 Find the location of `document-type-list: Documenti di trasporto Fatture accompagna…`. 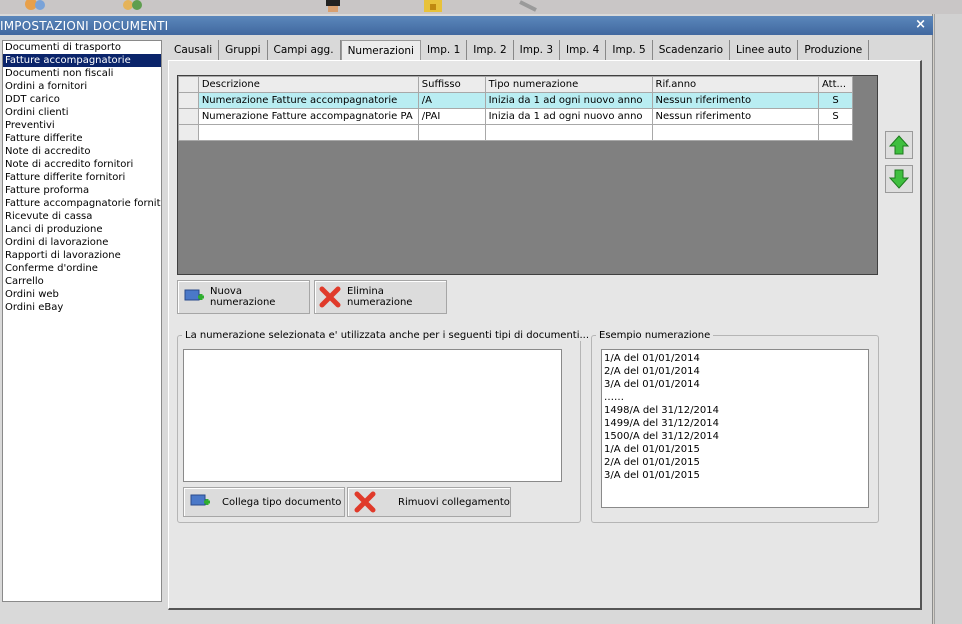

document-type-list: Documenti di trasporto Fatture accompagna… is located at coordinates (82, 321).